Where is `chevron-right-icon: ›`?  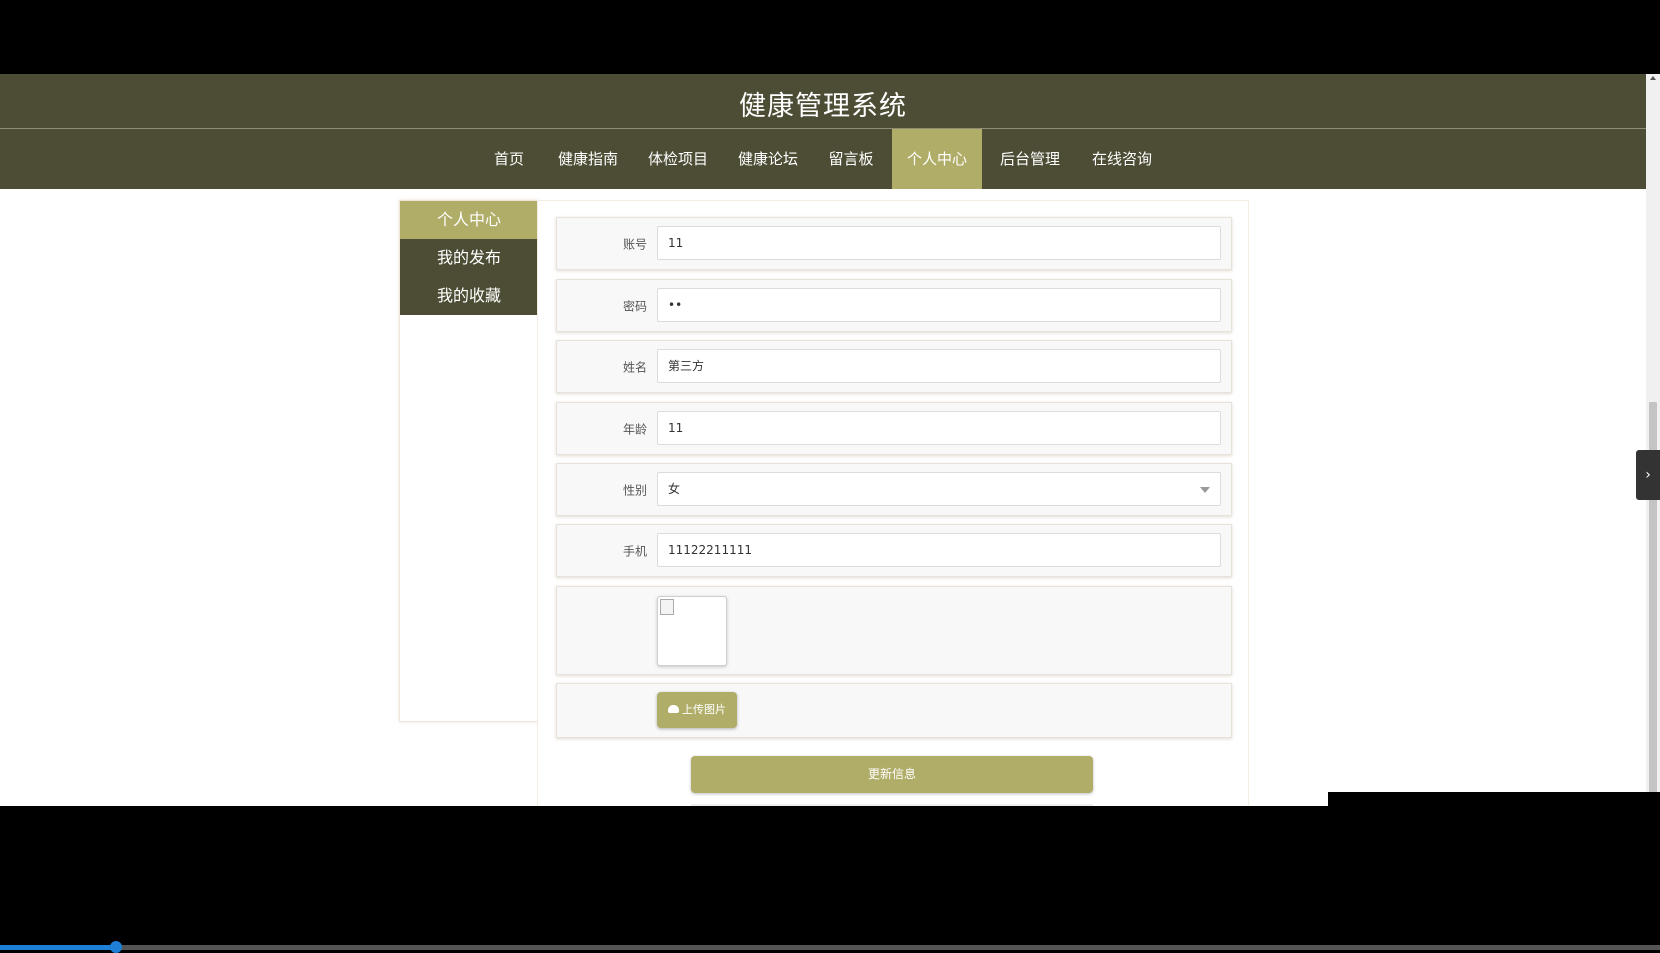
chevron-right-icon: › is located at coordinates (1648, 475).